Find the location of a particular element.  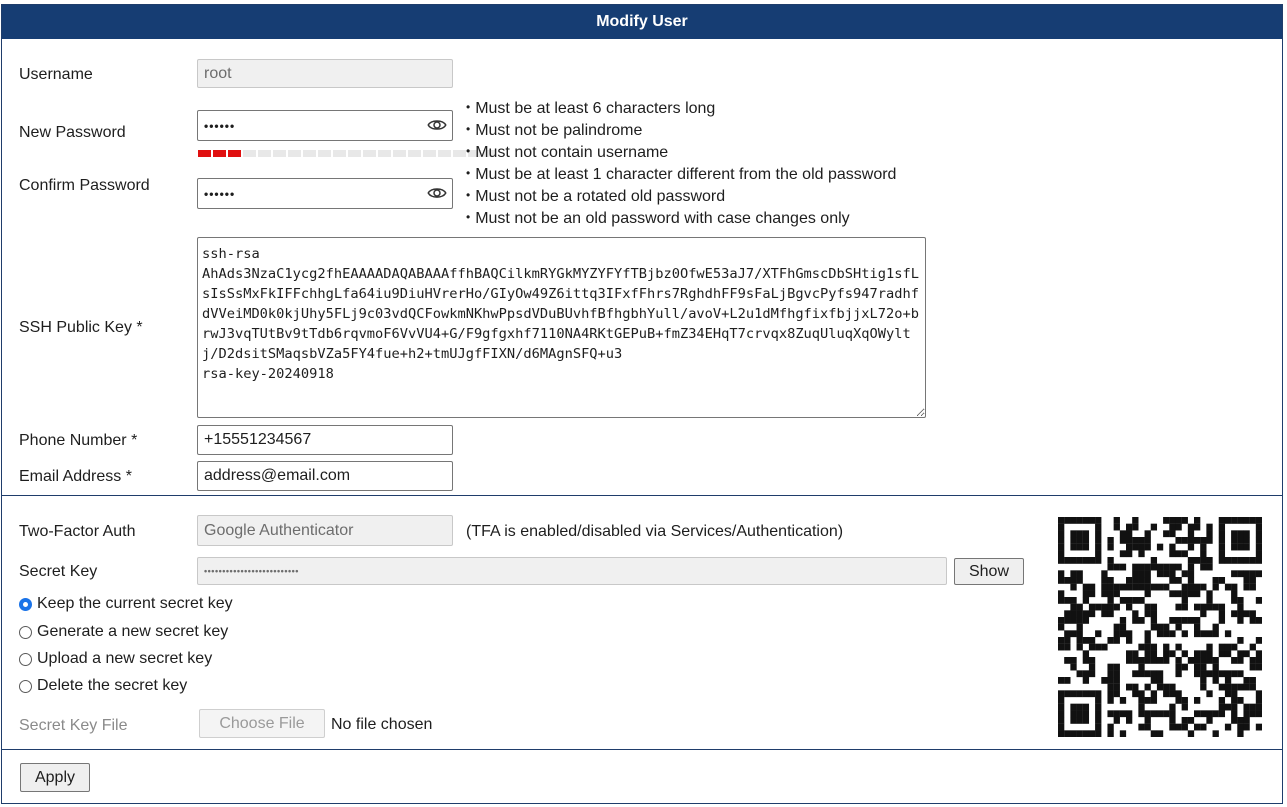

email-label: Email Address * is located at coordinates (75, 476).